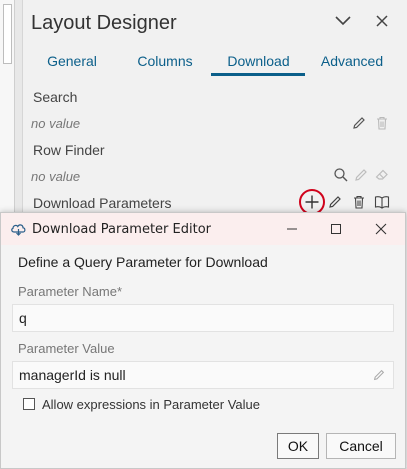  I want to click on allow-expressions-label: Allow expressions in Parameter Value, so click(151, 404).